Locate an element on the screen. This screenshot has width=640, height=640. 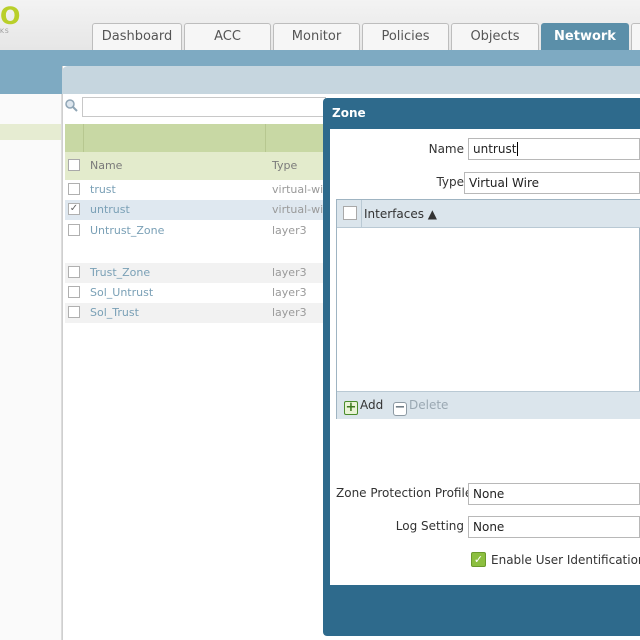
interfaces-header: Interfaces ▲ is located at coordinates (488, 214).